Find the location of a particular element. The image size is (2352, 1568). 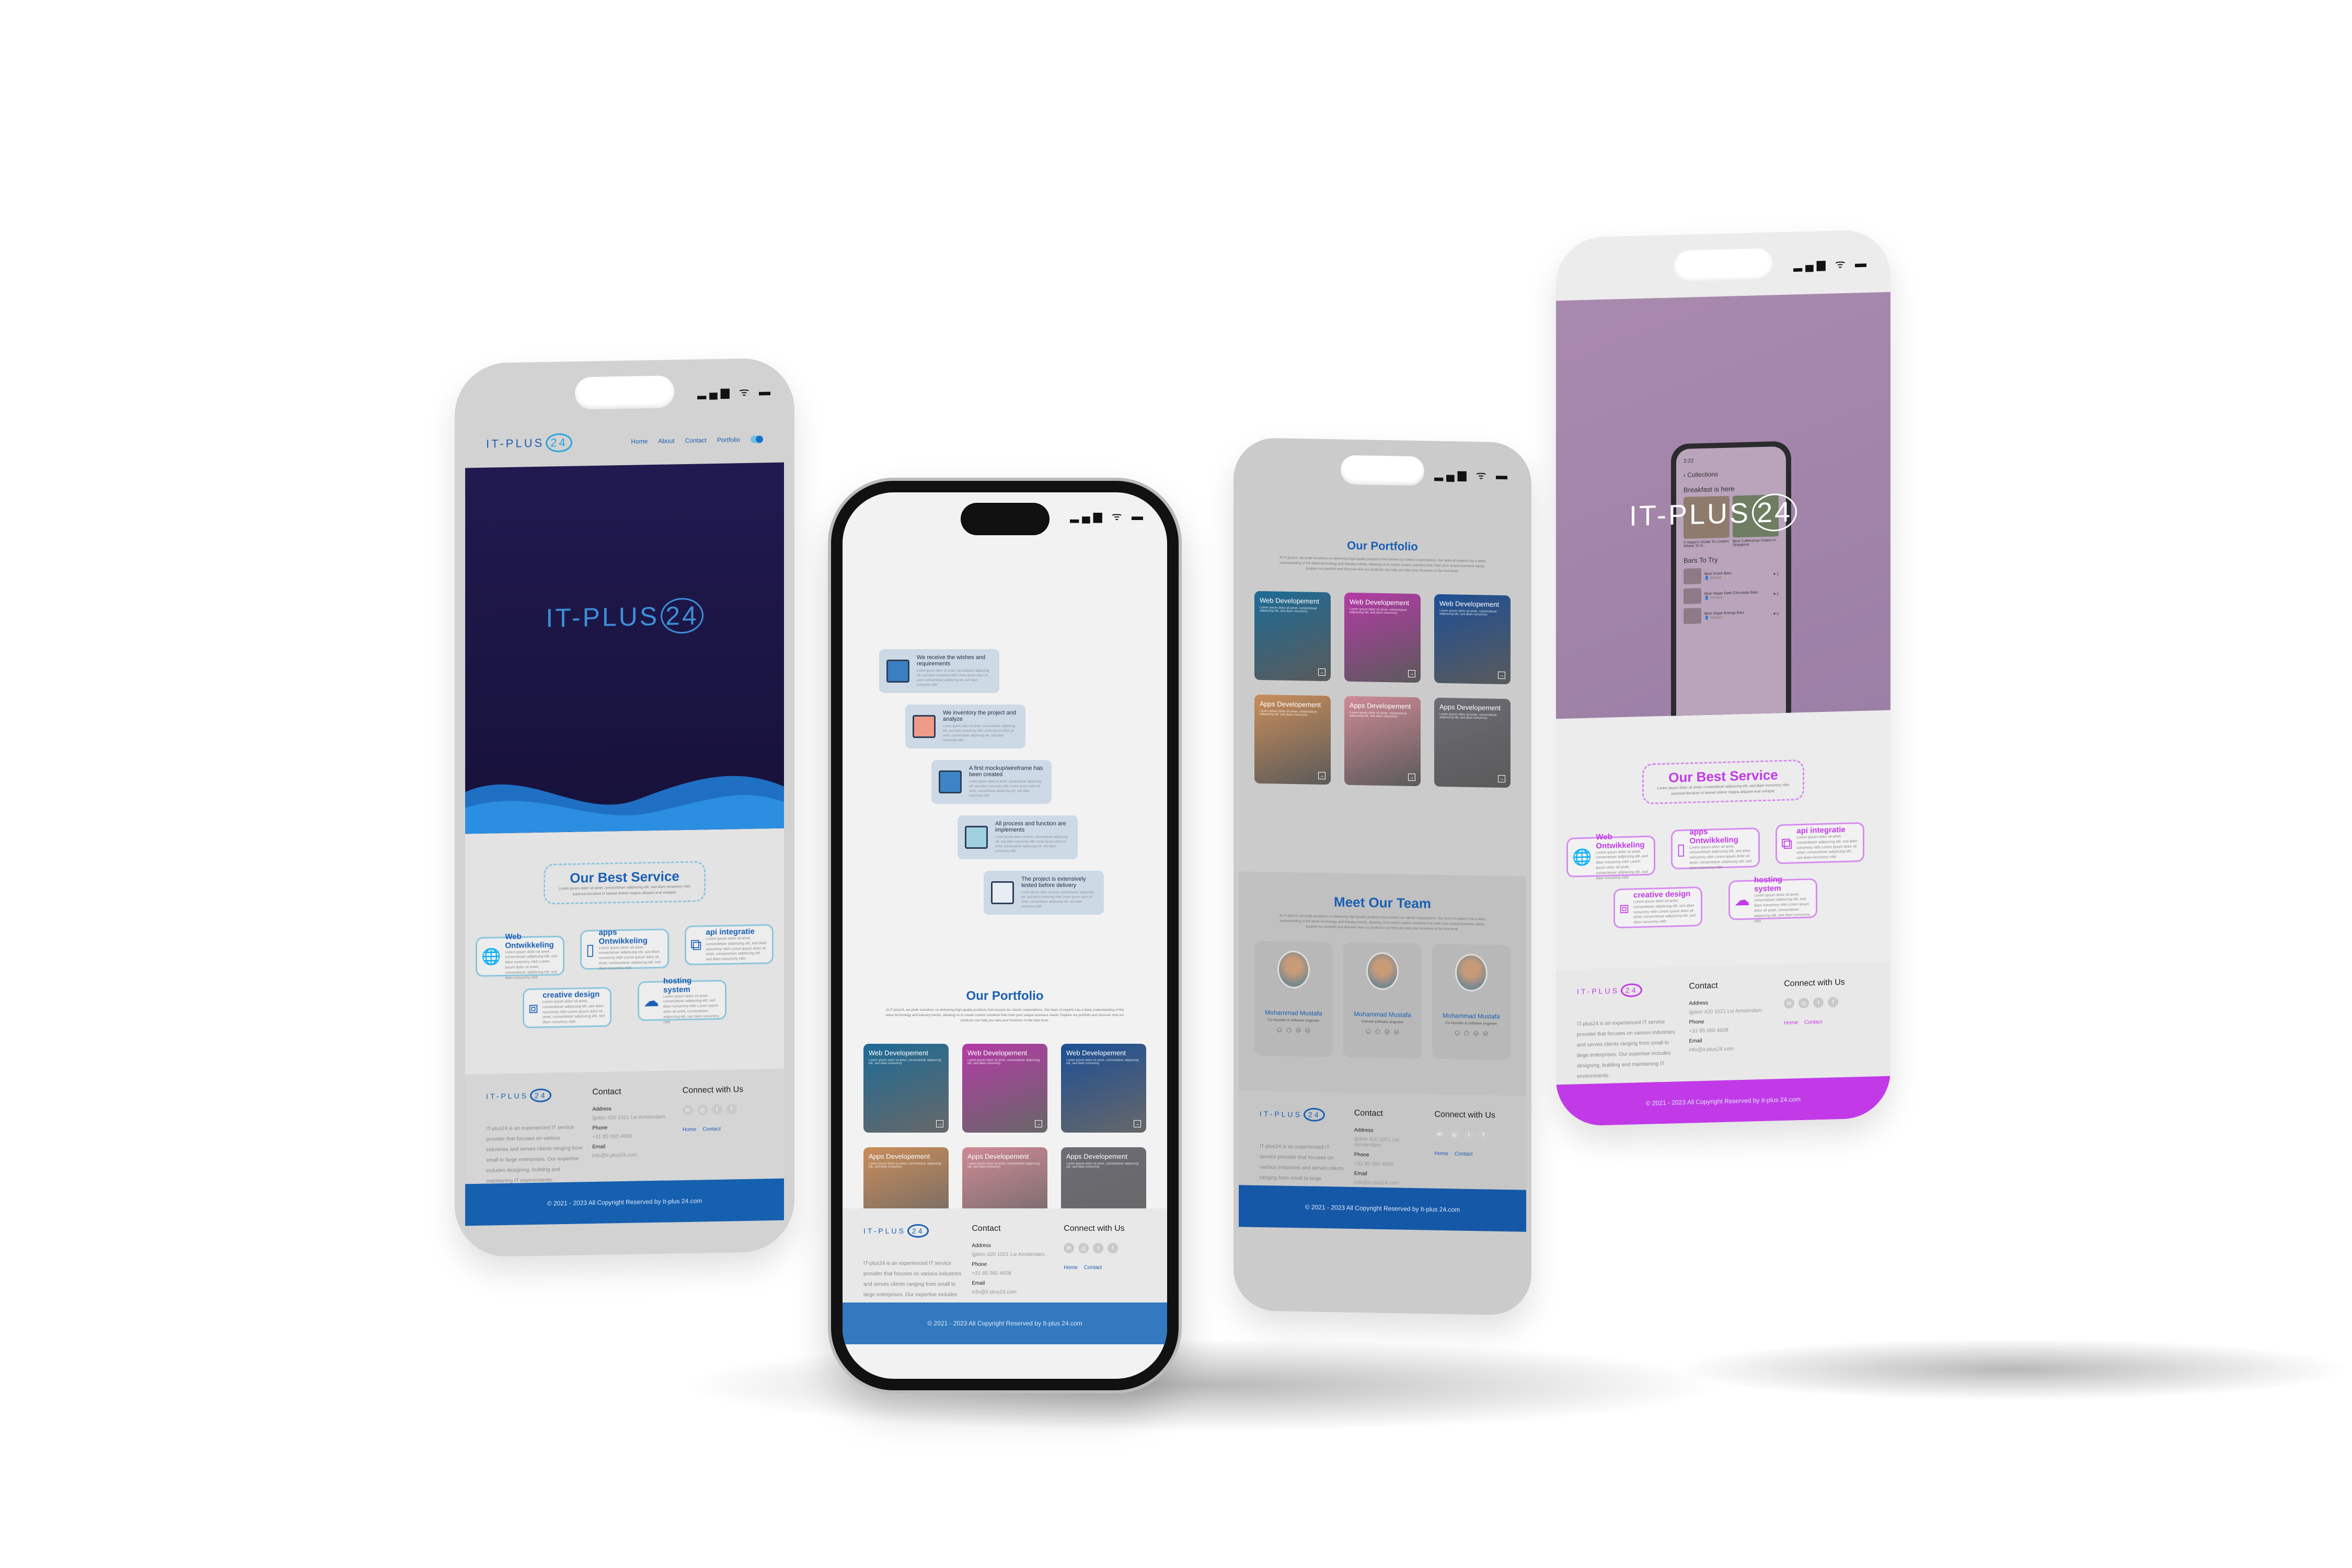

nav-home: Home is located at coordinates (639, 441).